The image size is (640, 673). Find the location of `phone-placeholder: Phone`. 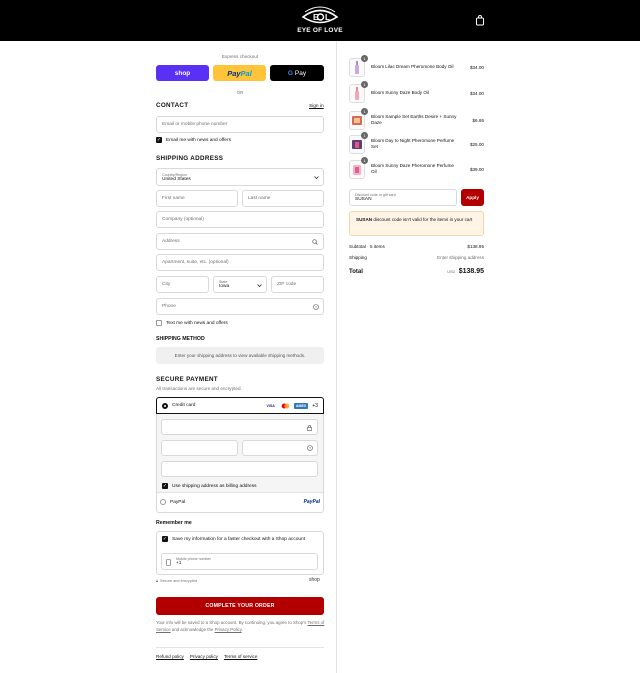

phone-placeholder: Phone is located at coordinates (169, 306).